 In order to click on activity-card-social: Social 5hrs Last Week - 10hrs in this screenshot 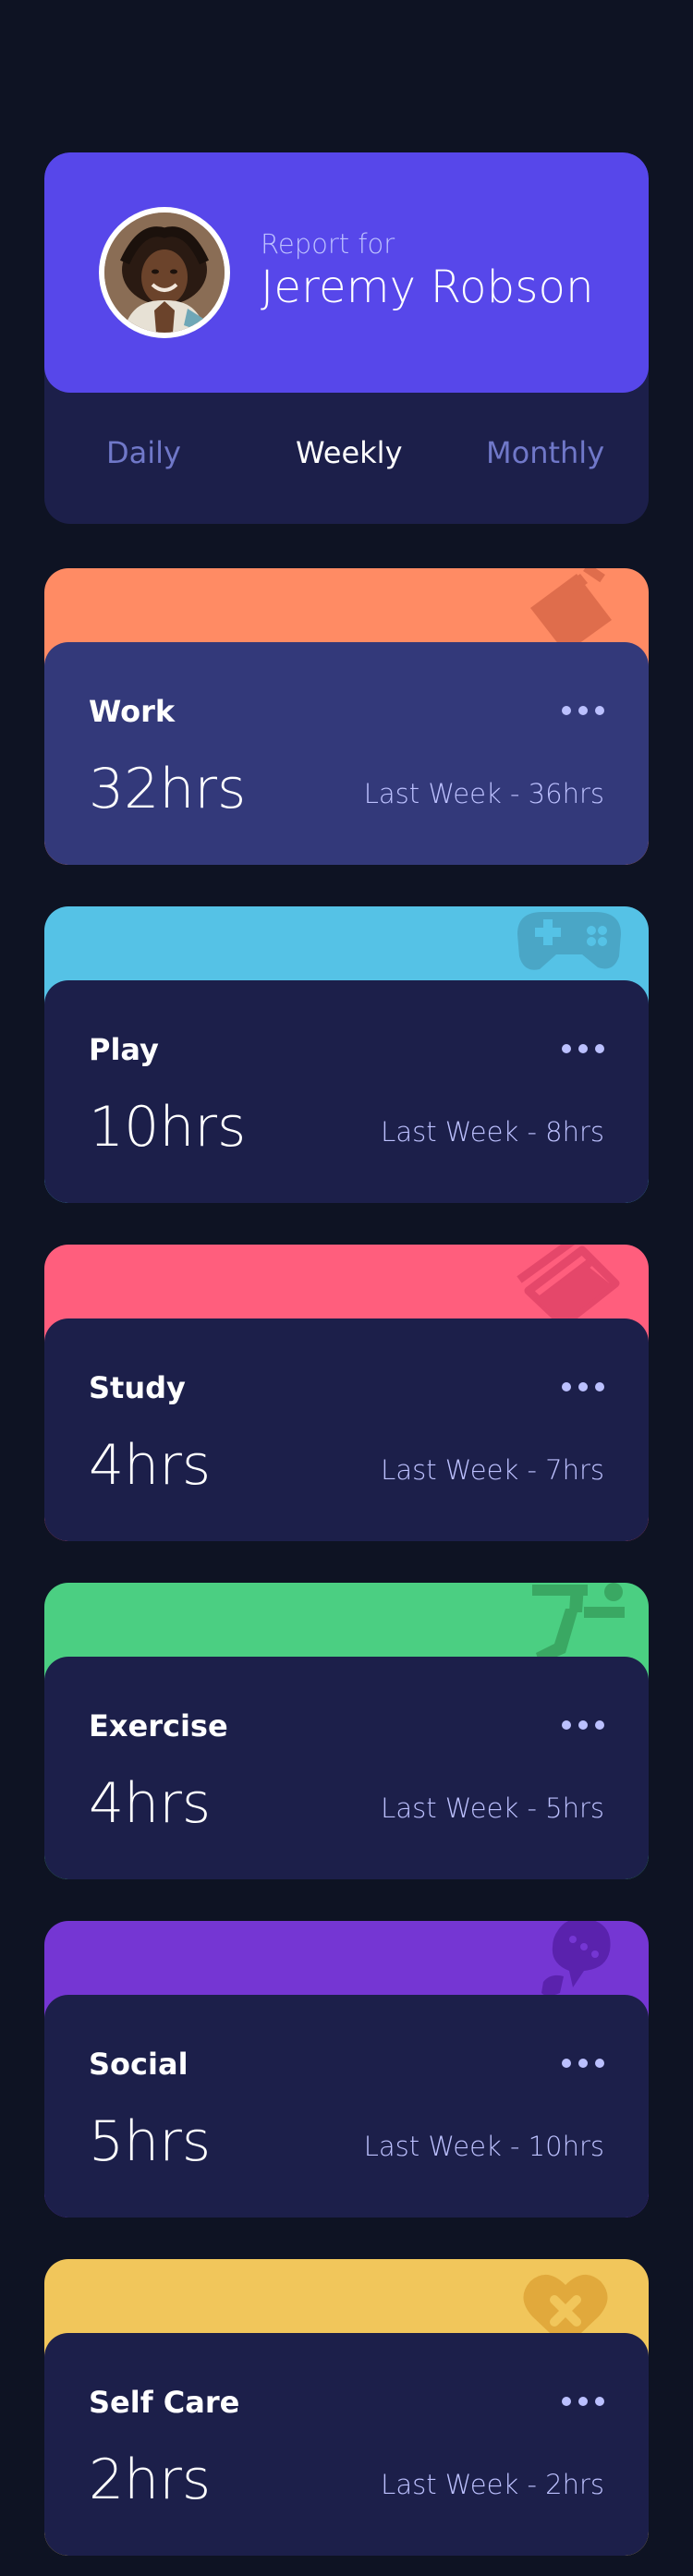, I will do `click(346, 2069)`.